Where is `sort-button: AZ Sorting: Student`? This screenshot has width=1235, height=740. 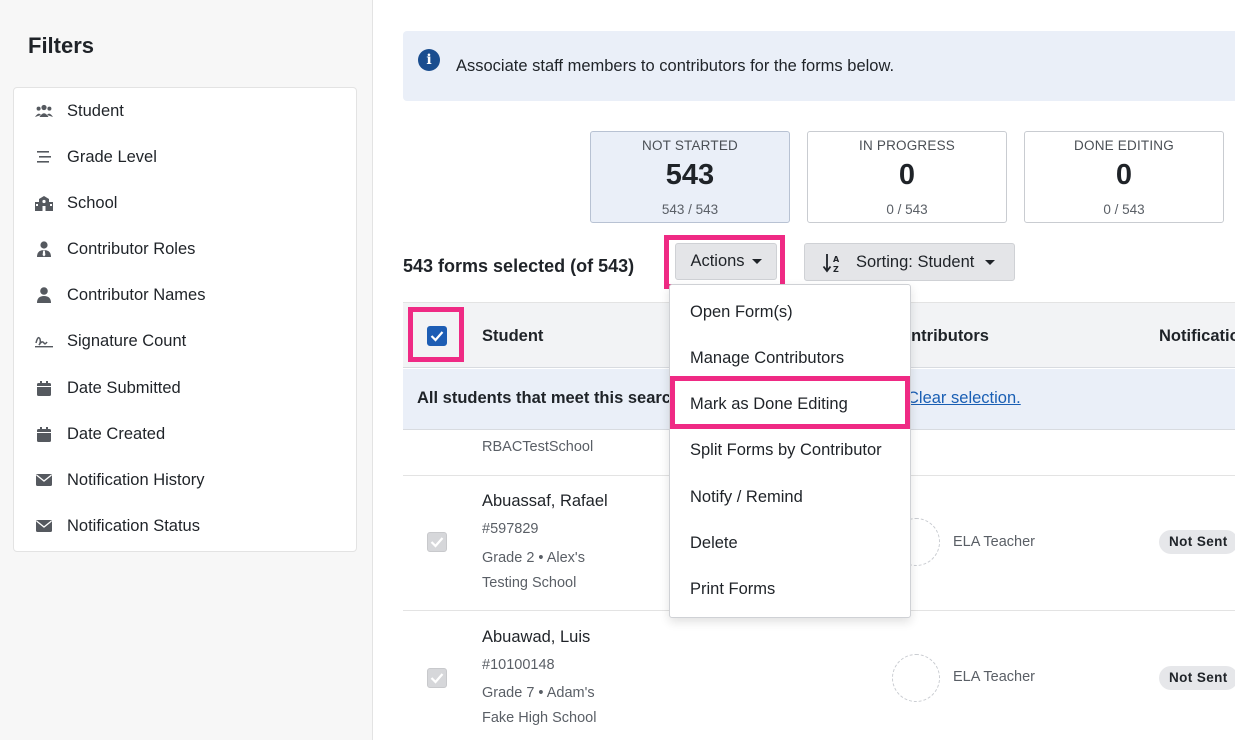
sort-button: AZ Sorting: Student is located at coordinates (909, 262).